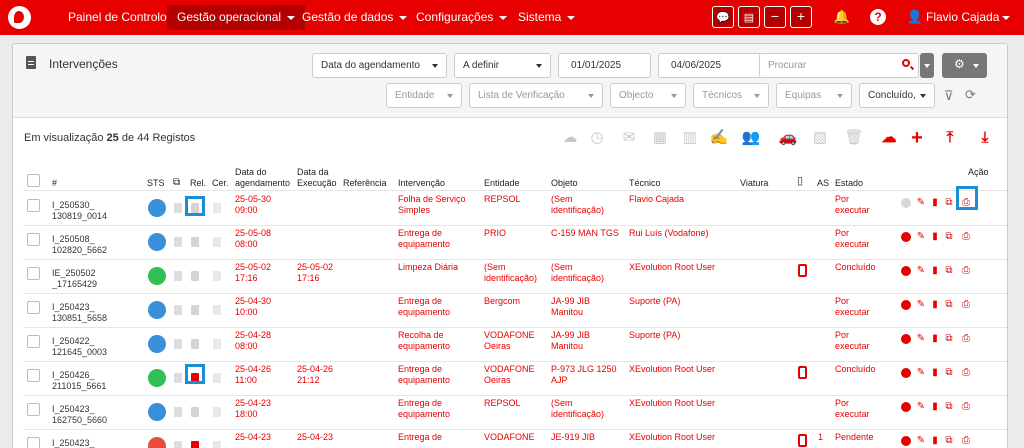  Describe the element at coordinates (79, 415) in the screenshot. I see `intervention-id: I_250423_ 162750_5660` at that location.